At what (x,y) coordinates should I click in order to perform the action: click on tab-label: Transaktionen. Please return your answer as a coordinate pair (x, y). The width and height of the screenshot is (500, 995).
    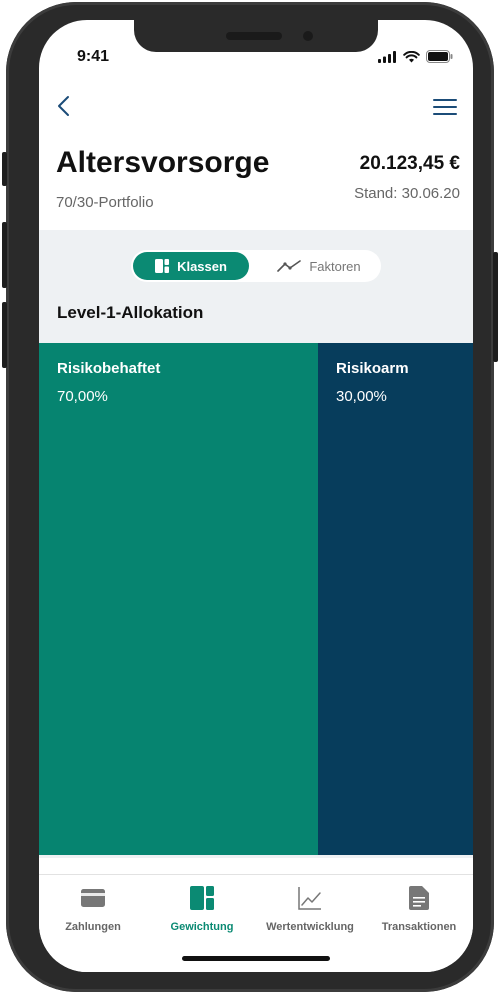
    Looking at the image, I should click on (419, 927).